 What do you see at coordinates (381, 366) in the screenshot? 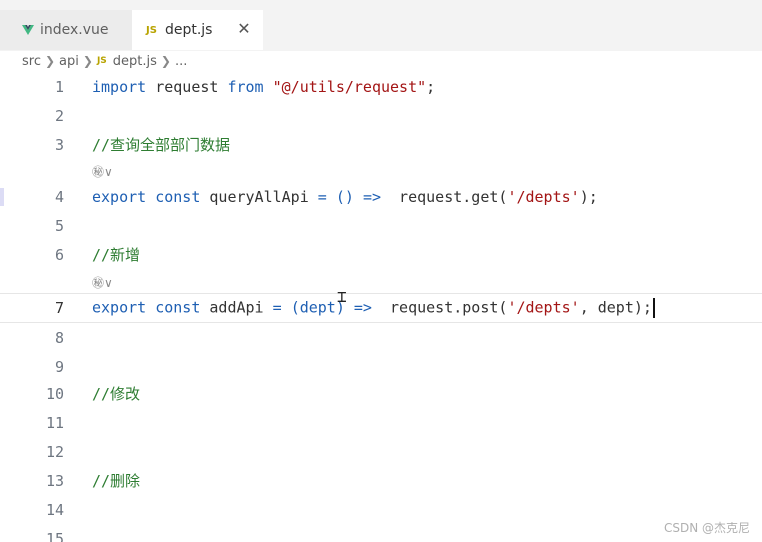
I see `code-line: 9` at bounding box center [381, 366].